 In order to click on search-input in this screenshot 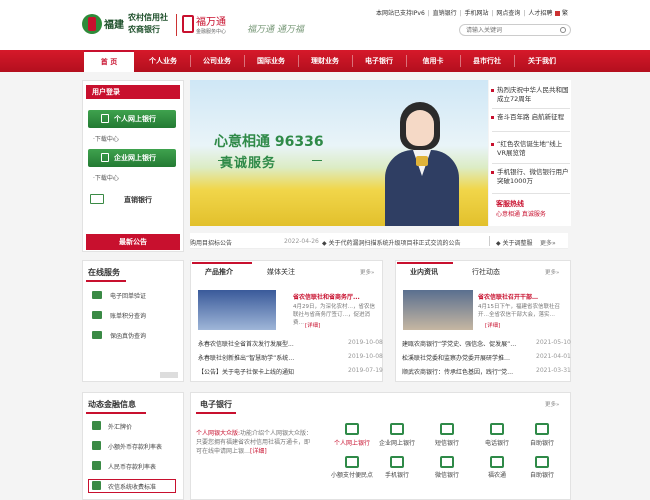, I will do `click(505, 30)`.